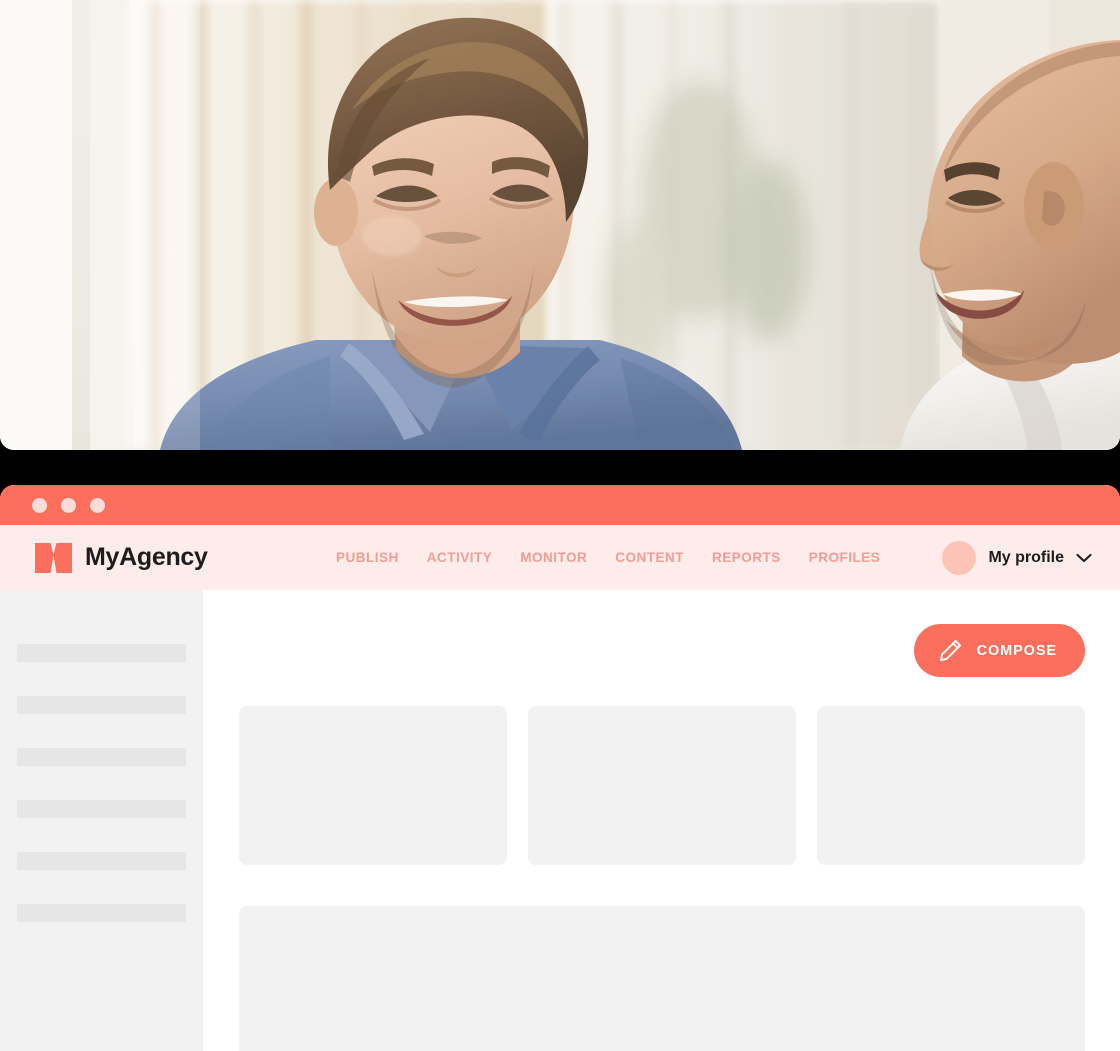  What do you see at coordinates (649, 557) in the screenshot?
I see `nav-link-content: CONTENT` at bounding box center [649, 557].